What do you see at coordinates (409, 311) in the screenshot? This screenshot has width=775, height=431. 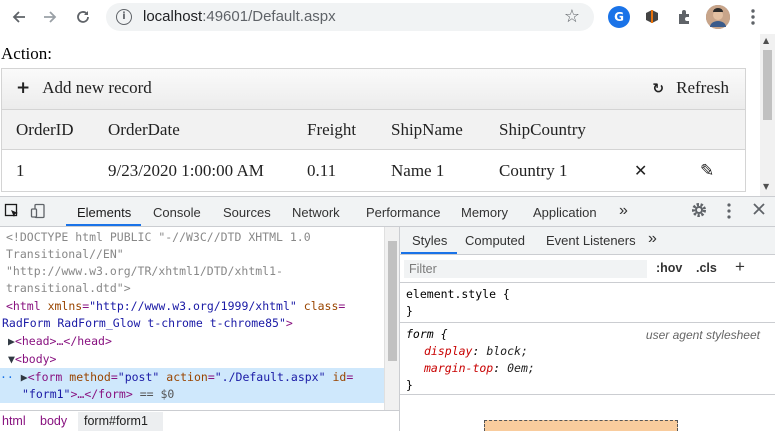 I see `element-style-close: }` at bounding box center [409, 311].